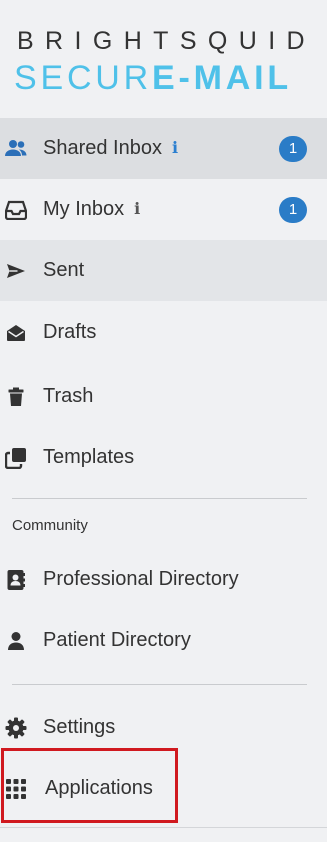 This screenshot has width=327, height=842. I want to click on brand-wordmark-top: BRIGHTSQUID, so click(166, 41).